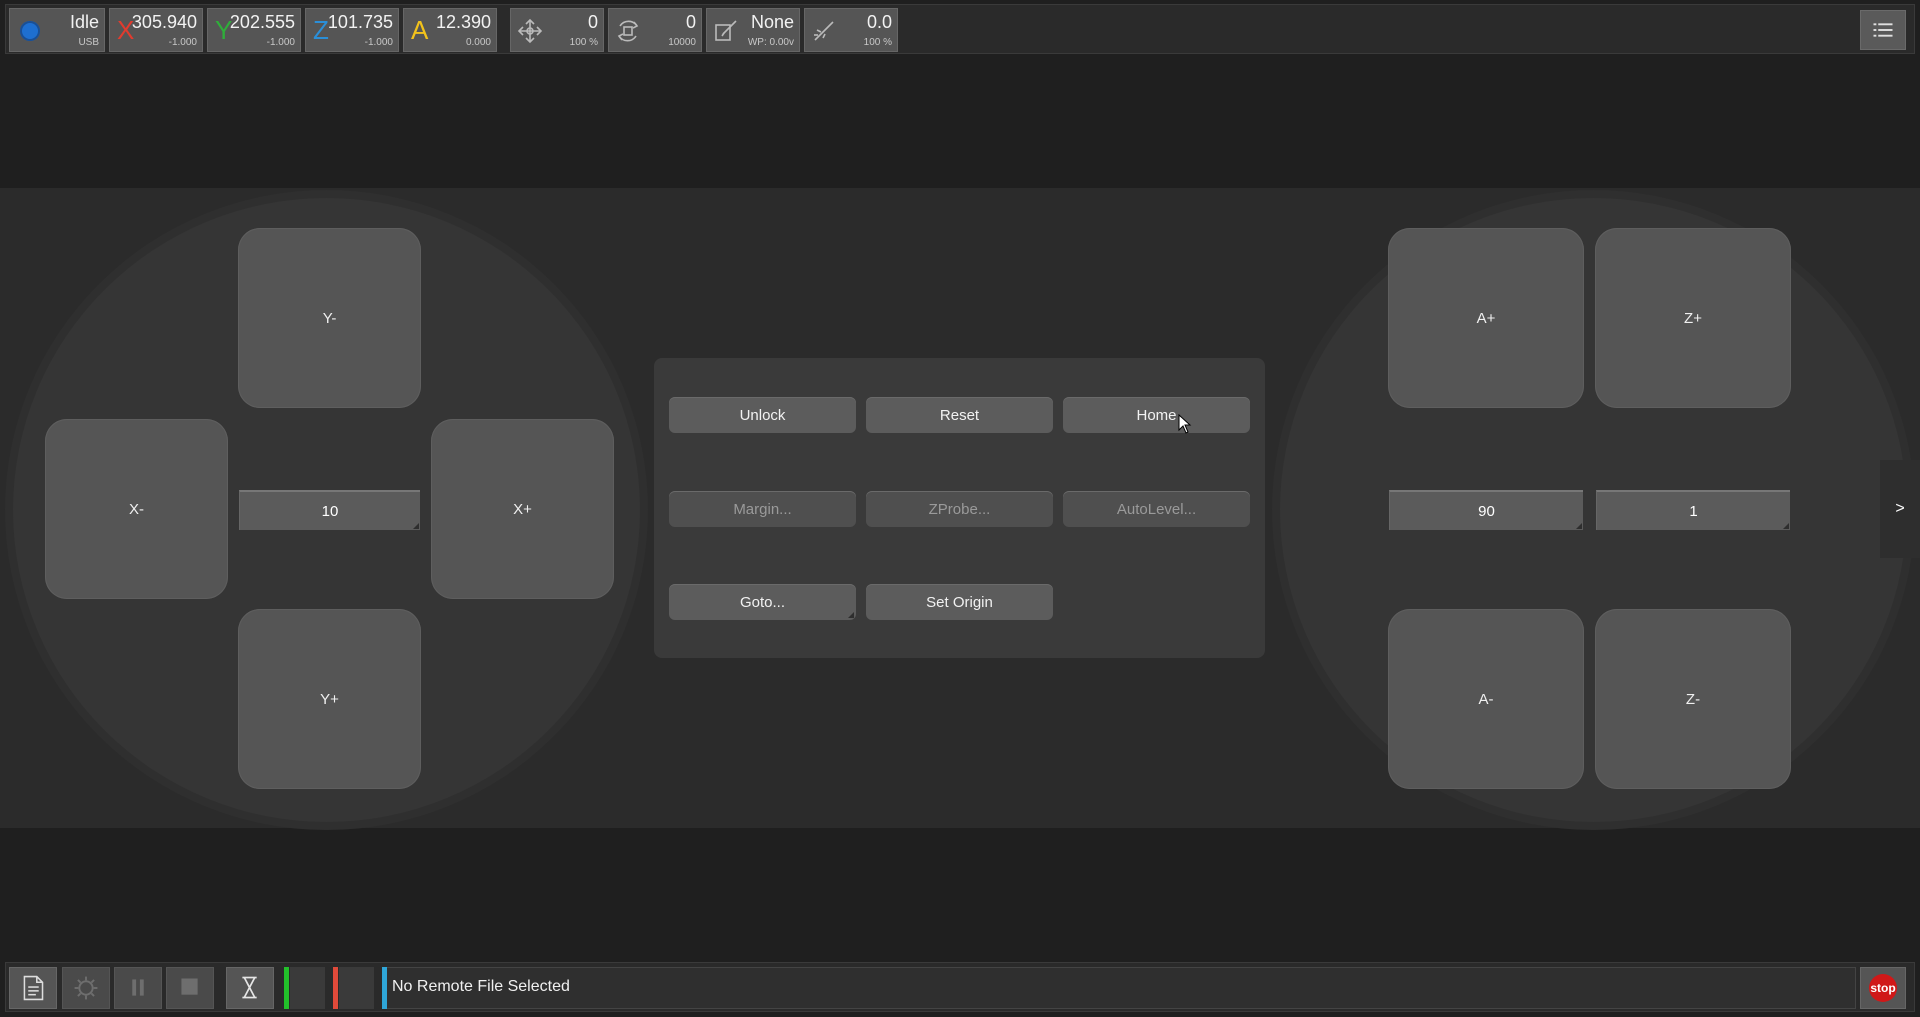 The height and width of the screenshot is (1017, 1920). I want to click on pause-icon, so click(138, 987).